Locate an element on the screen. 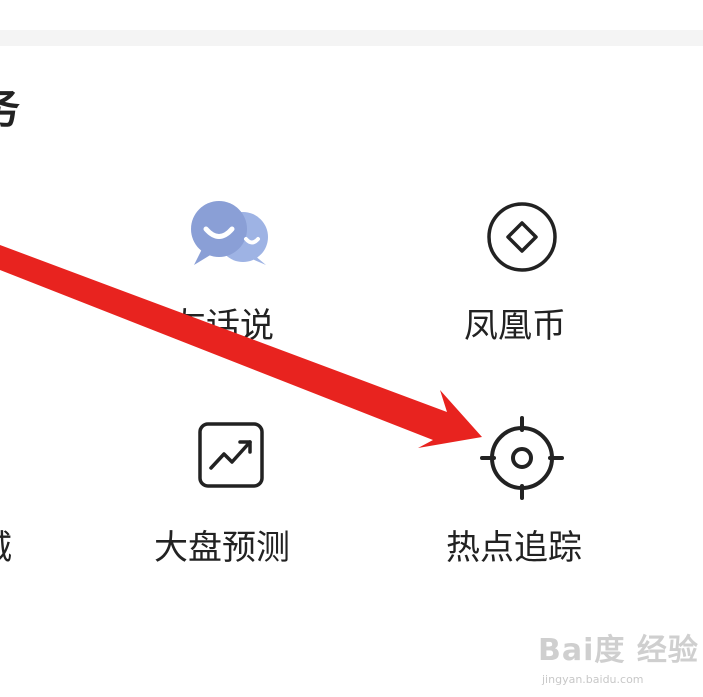 This screenshot has height=697, width=703. chat-bubbles-icon is located at coordinates (230, 234).